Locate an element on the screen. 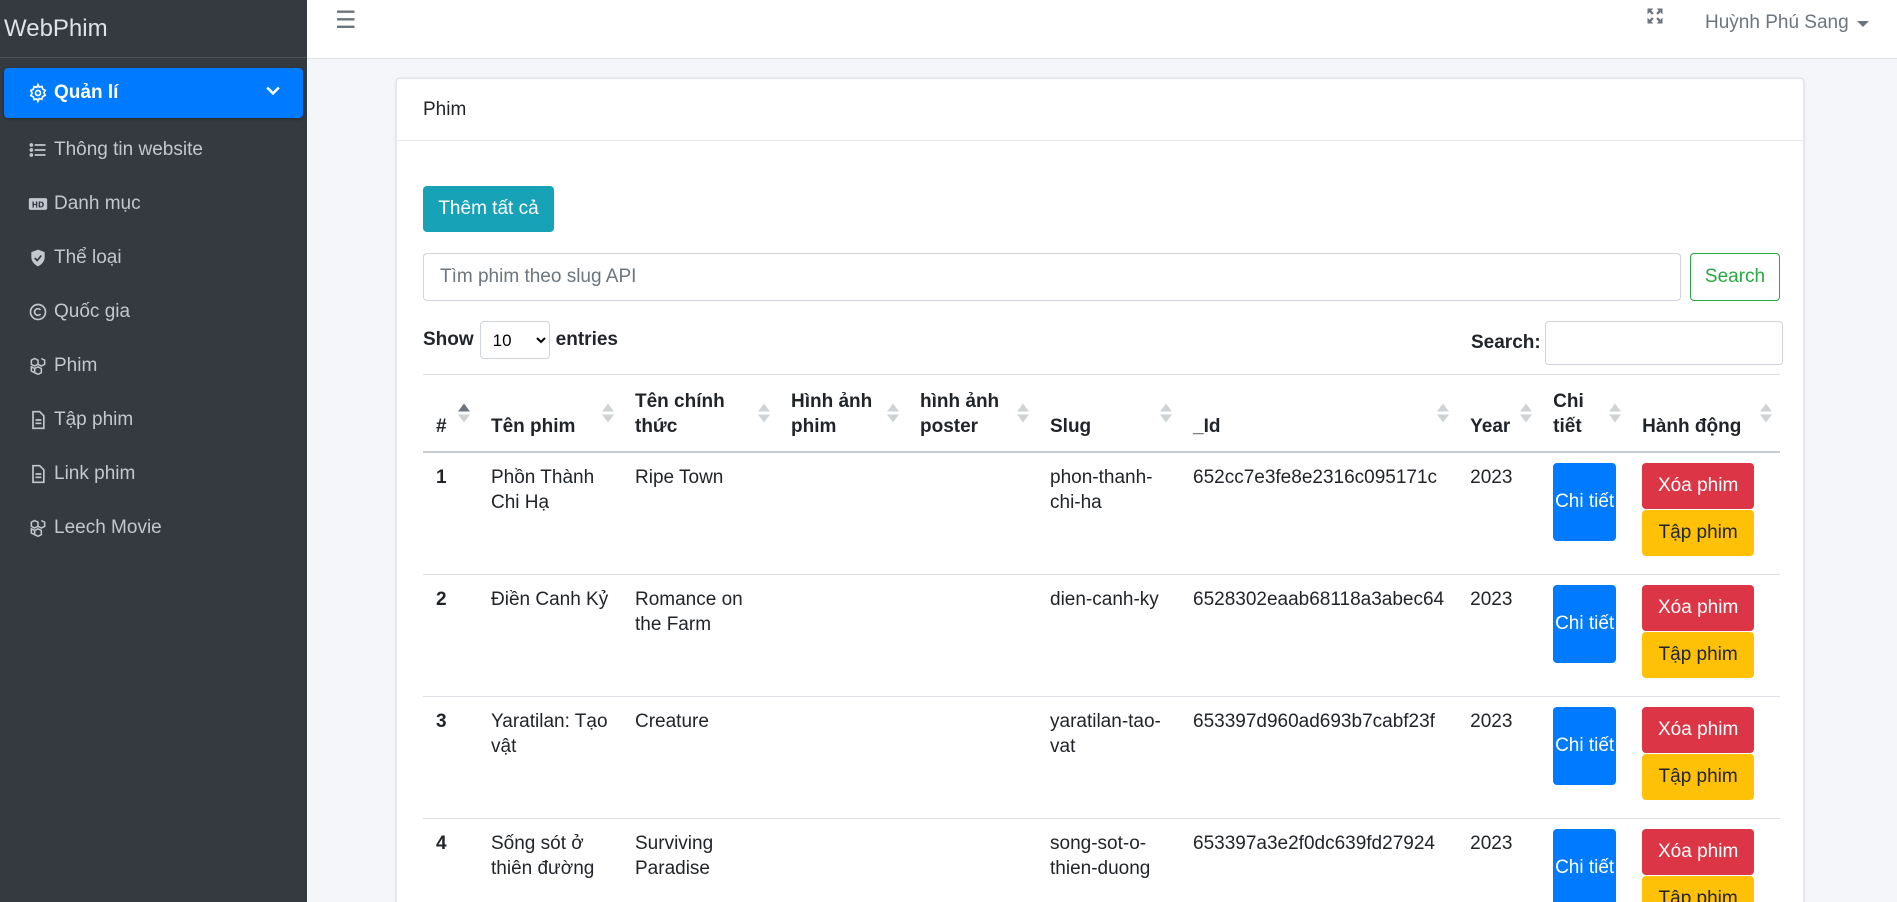 The image size is (1897, 902). hd-icon: HD is located at coordinates (38, 204).